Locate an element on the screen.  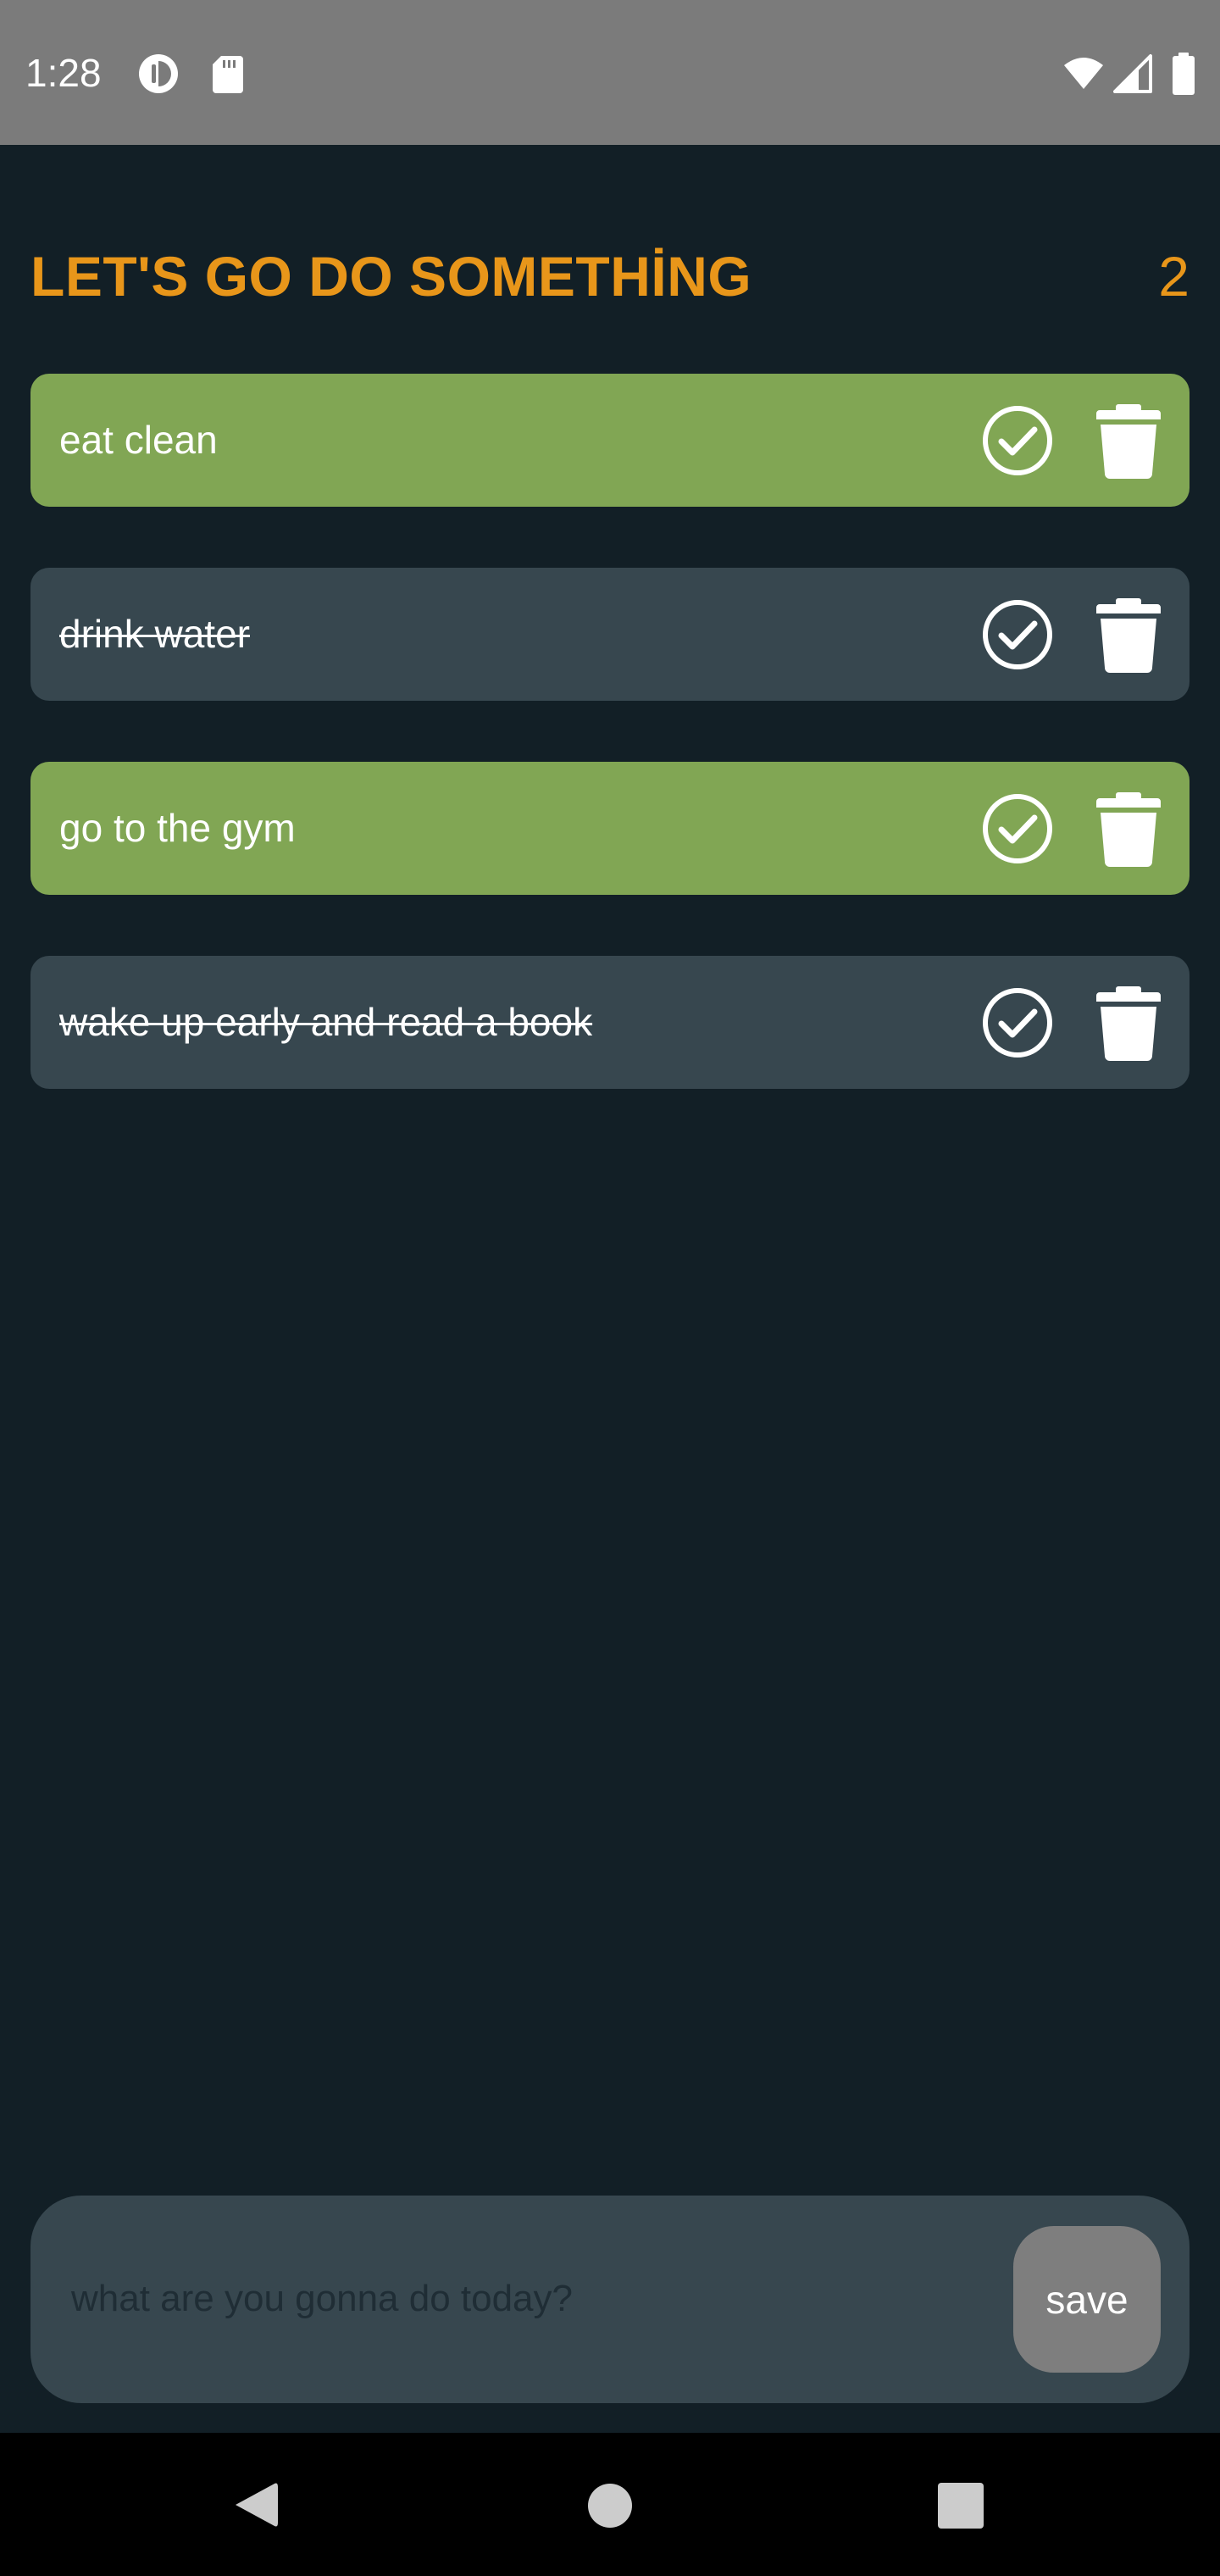
home-icon is located at coordinates (610, 2506).